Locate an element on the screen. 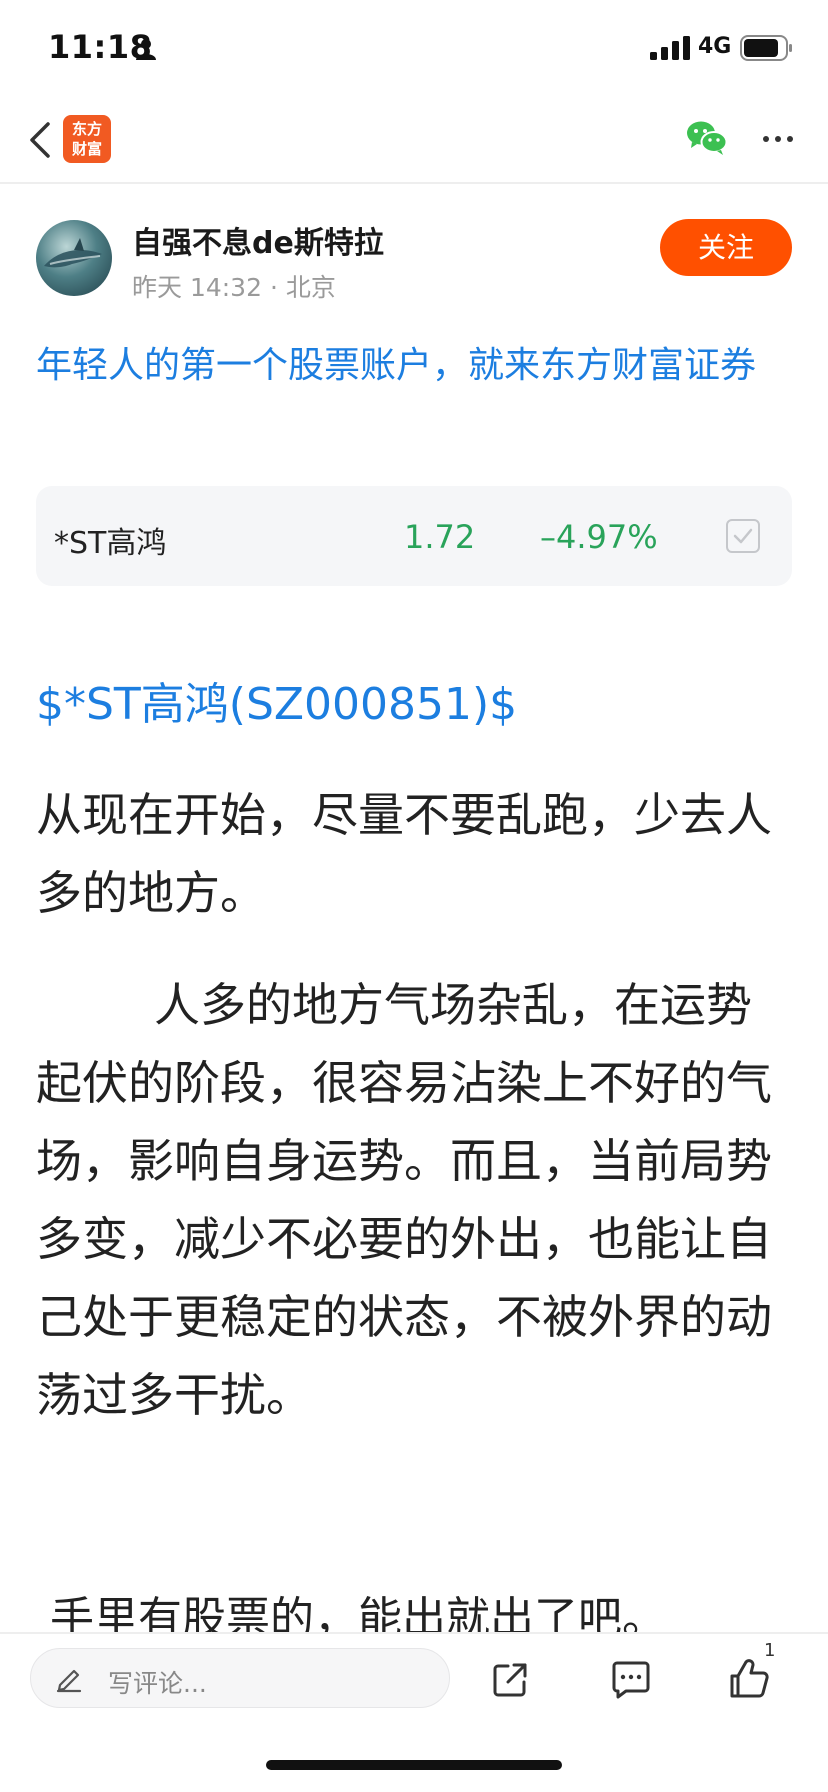 This screenshot has height=1792, width=828. watchlist-checkbox is located at coordinates (743, 536).